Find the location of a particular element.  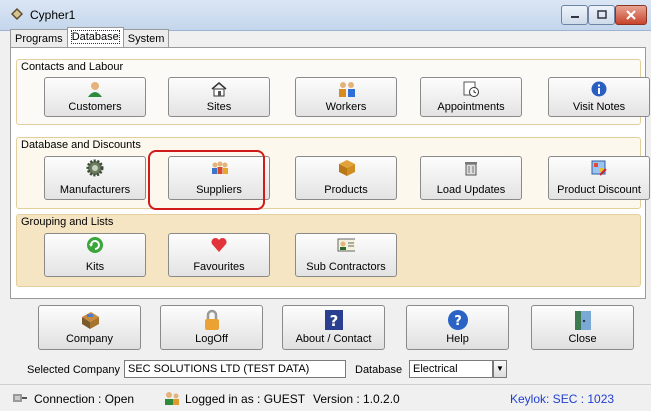

group-label: Contacts and Labour is located at coordinates (72, 67).